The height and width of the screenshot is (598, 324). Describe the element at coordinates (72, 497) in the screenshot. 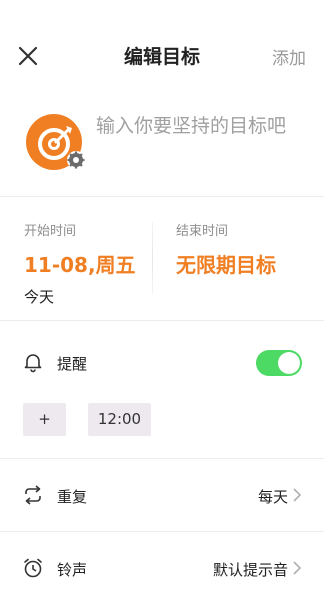

I see `repeat-label: 重复` at that location.